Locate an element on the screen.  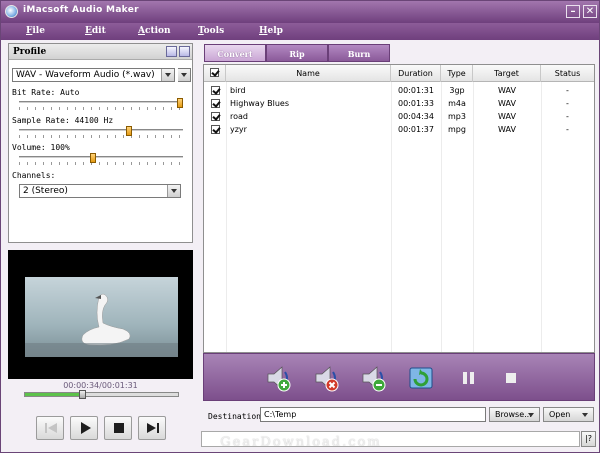
column-header-name: Name is located at coordinates (308, 73).